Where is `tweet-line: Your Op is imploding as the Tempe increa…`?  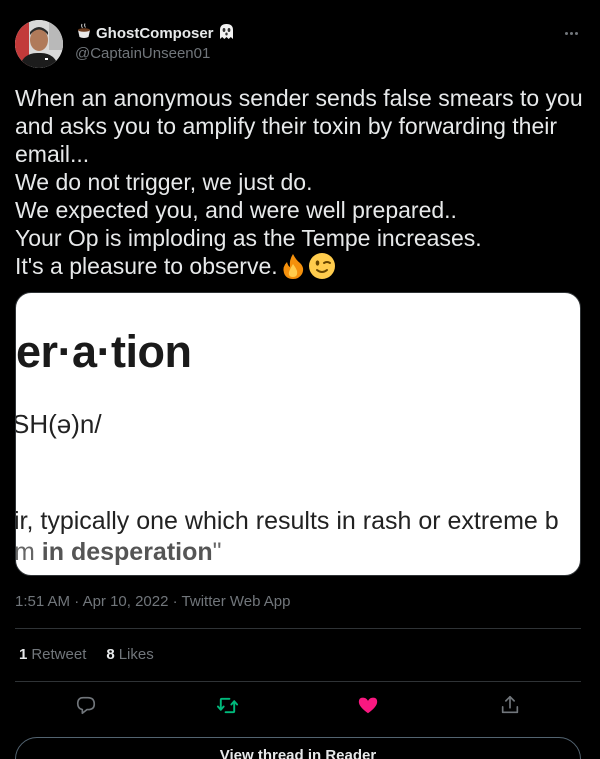 tweet-line: Your Op is imploding as the Tempe increa… is located at coordinates (248, 238).